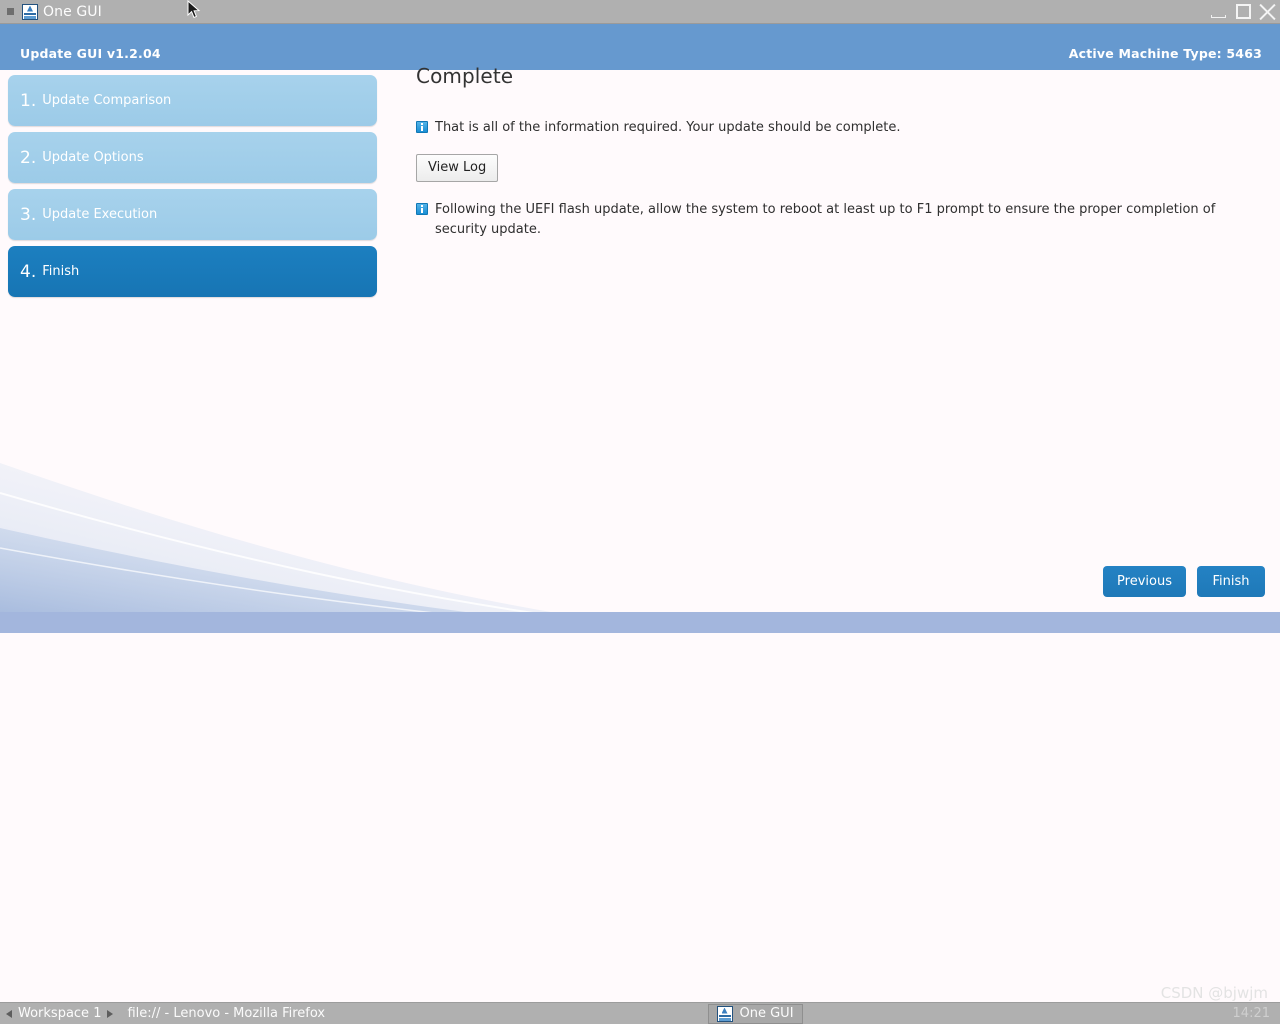 This screenshot has height=1024, width=1280. I want to click on step-number: 1., so click(28, 100).